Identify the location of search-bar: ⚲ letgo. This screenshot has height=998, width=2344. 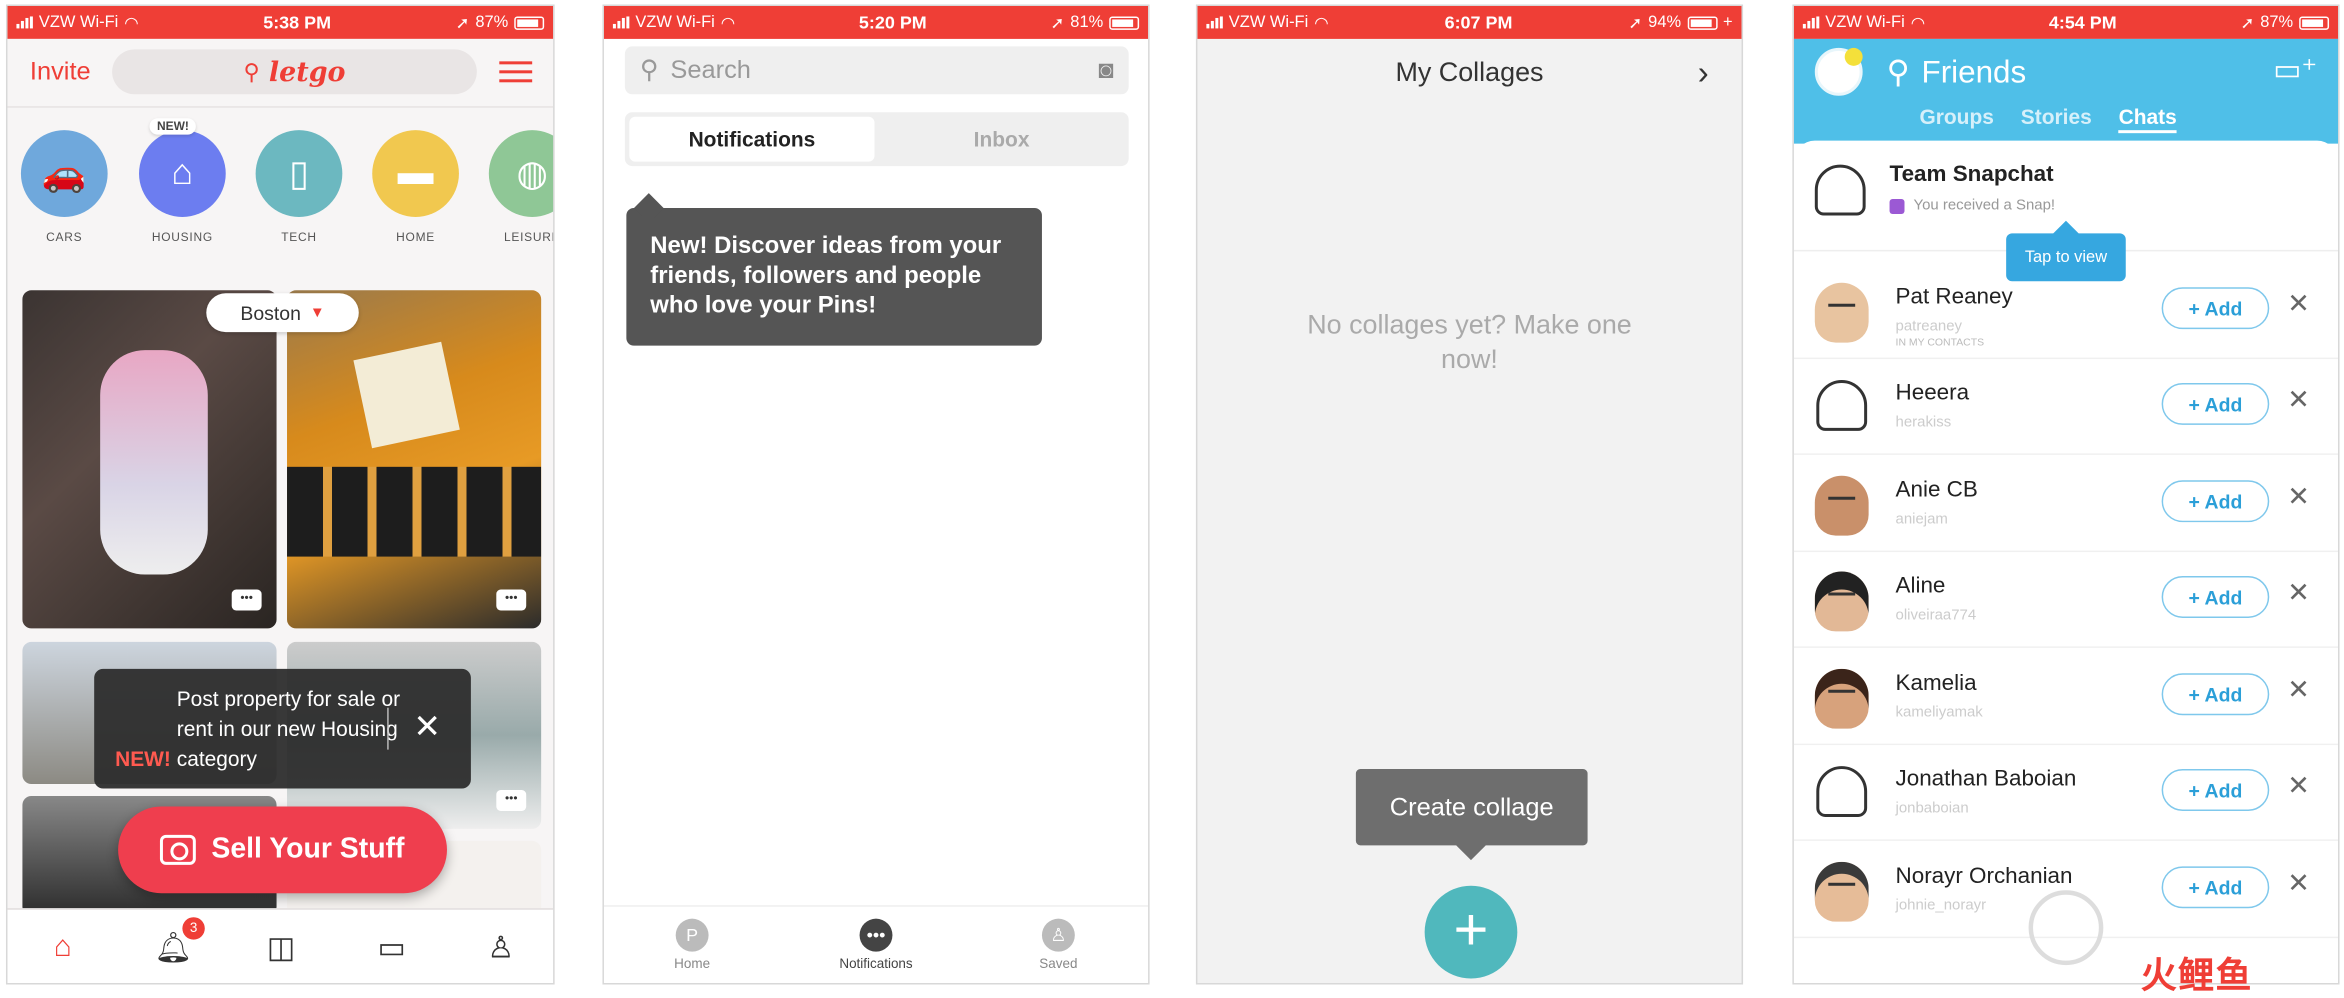
(294, 72).